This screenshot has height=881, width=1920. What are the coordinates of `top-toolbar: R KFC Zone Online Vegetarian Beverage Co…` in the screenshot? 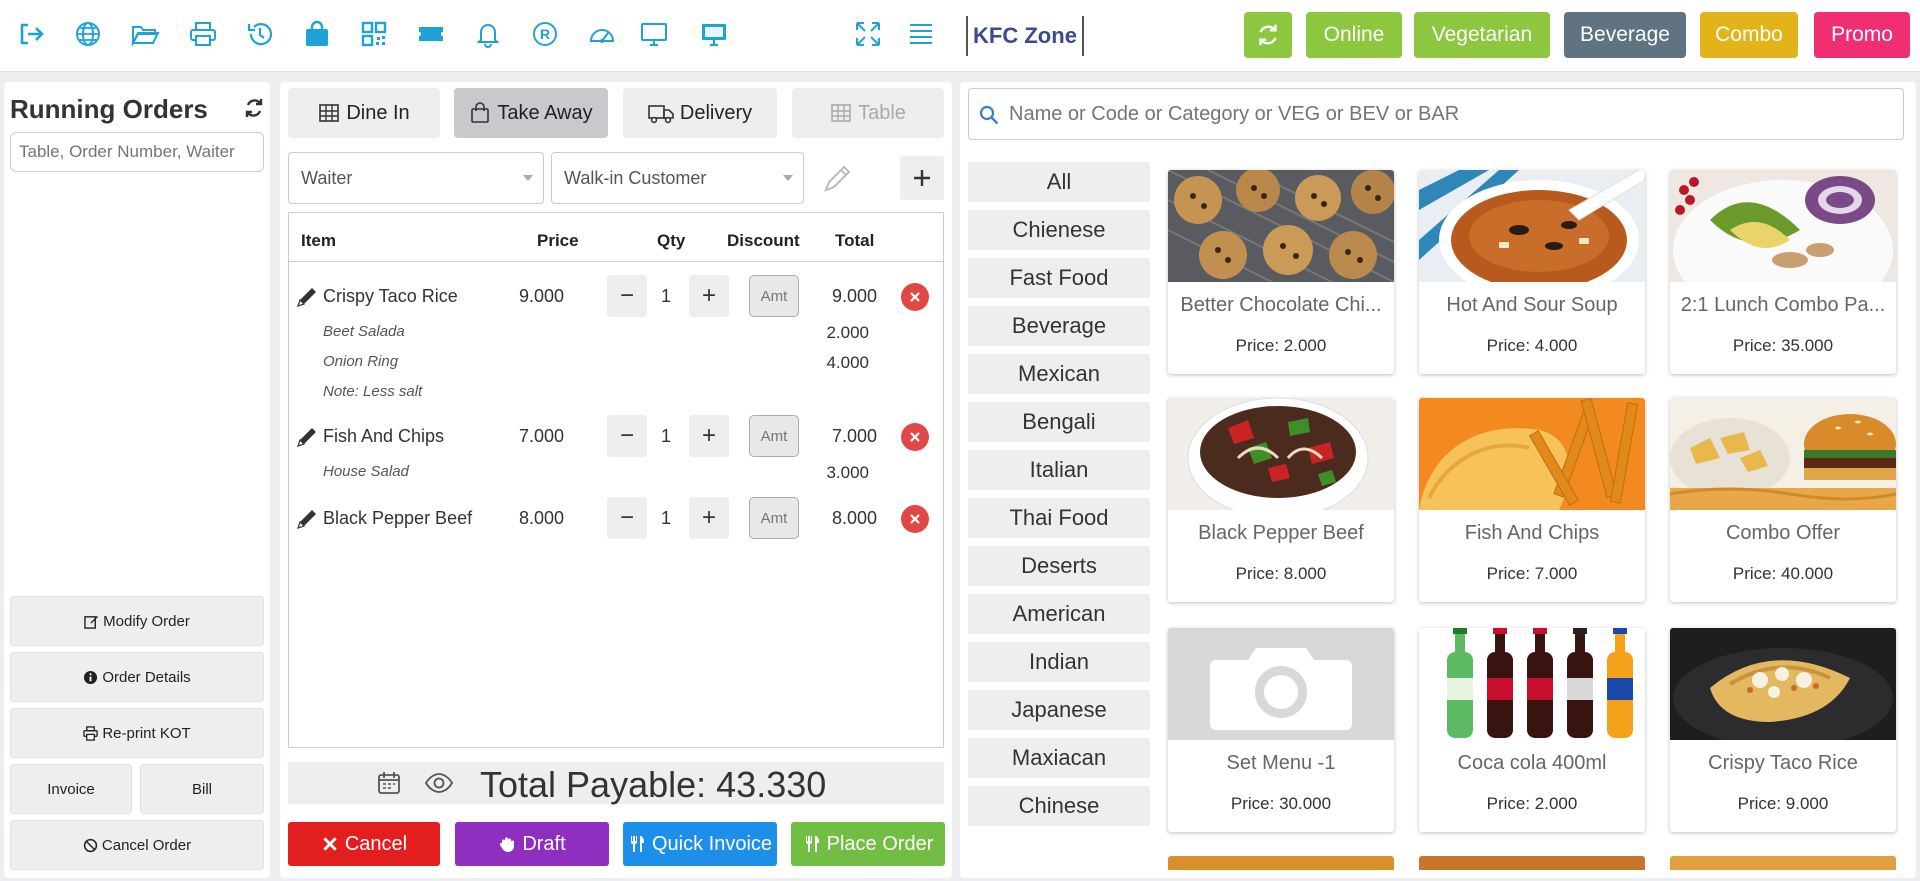 It's located at (960, 36).